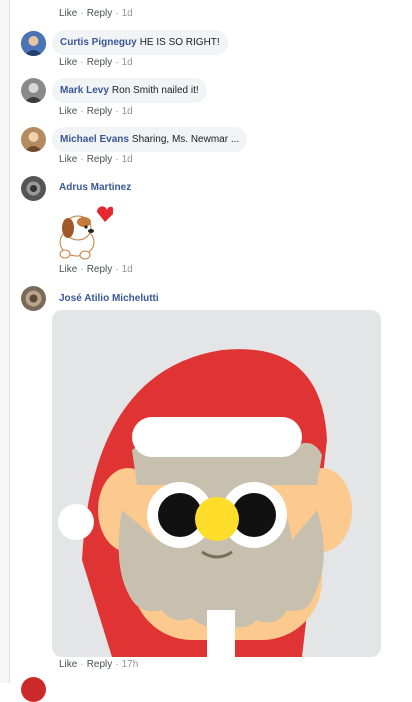 Image resolution: width=412 pixels, height=702 pixels. What do you see at coordinates (94, 139) in the screenshot?
I see `comment-author: Michael Evans` at bounding box center [94, 139].